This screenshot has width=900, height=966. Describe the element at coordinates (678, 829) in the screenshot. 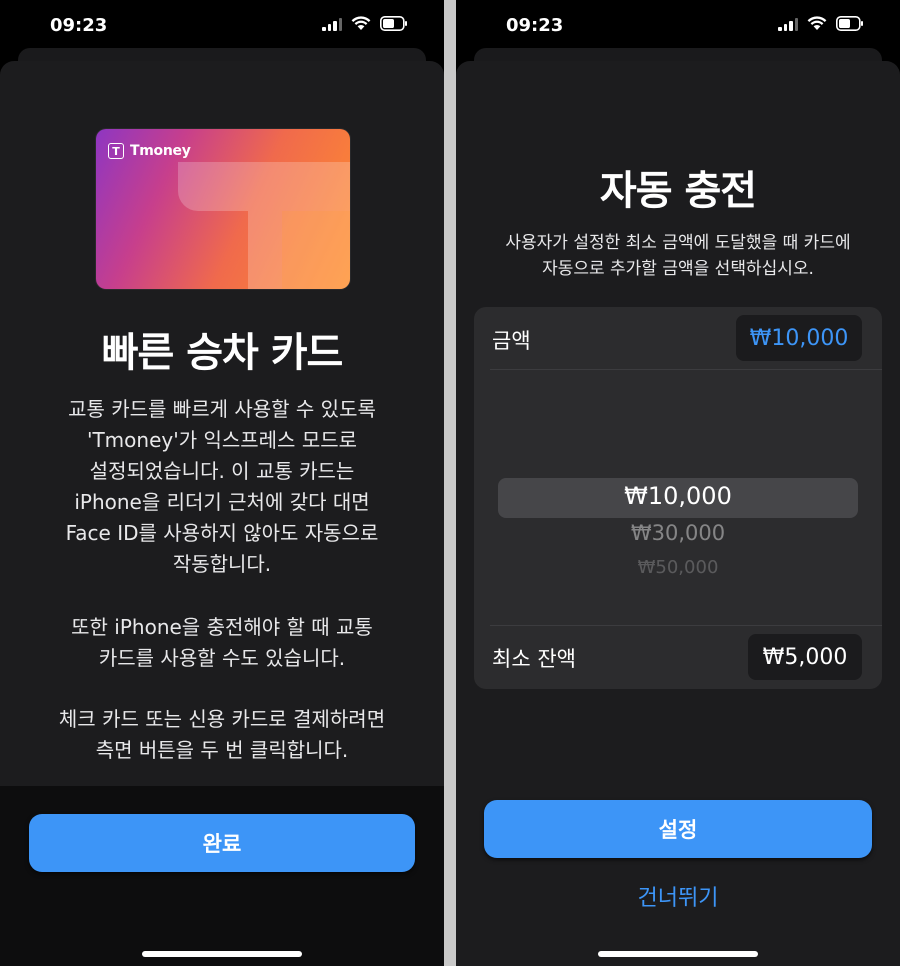

I see `set-button: 설정` at that location.